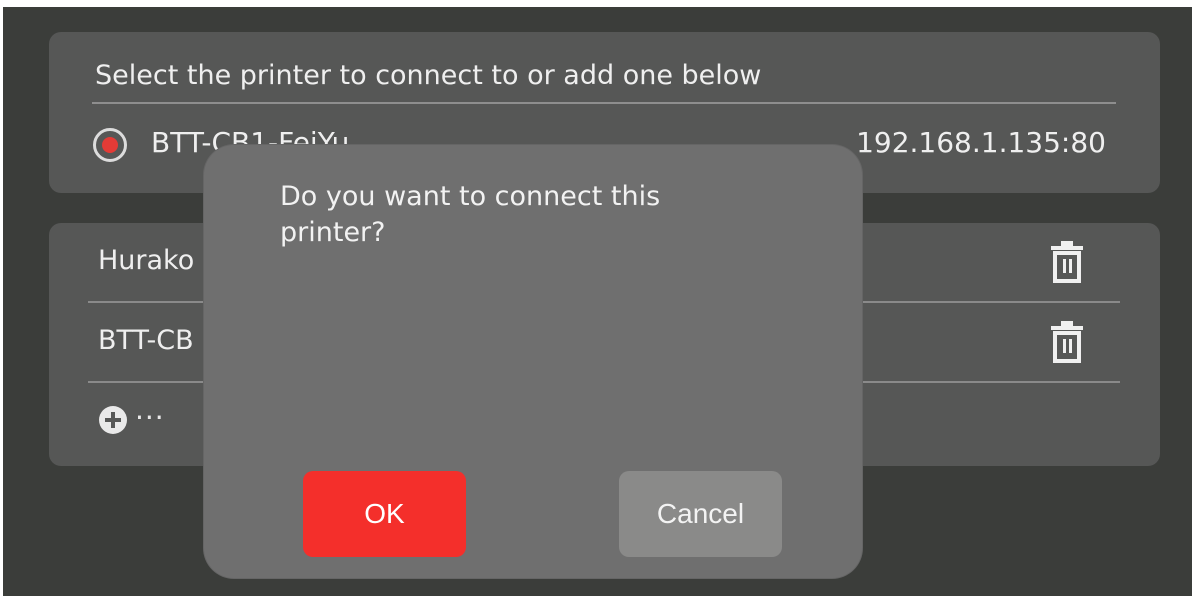 The height and width of the screenshot is (596, 1192). I want to click on selected-printer-address: 192.168.1.135:80, so click(981, 142).